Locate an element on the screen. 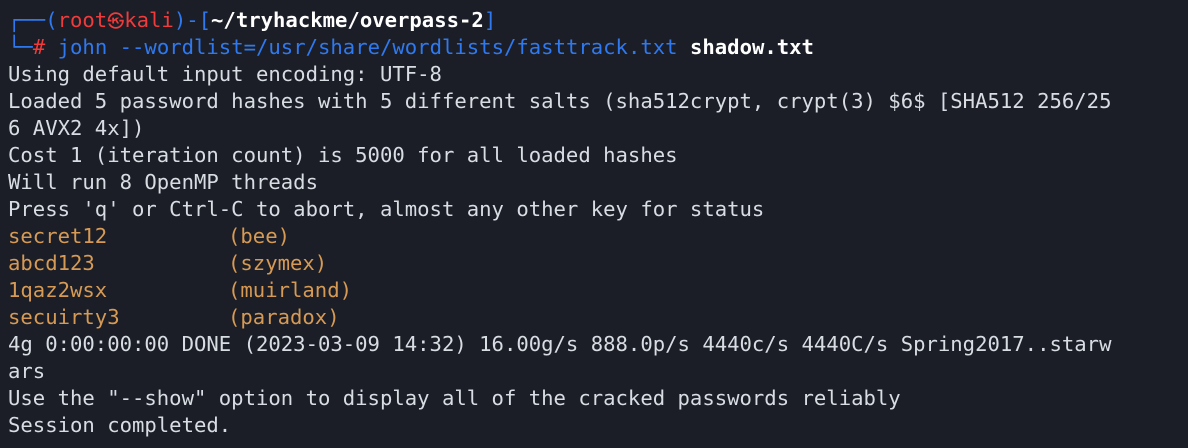 The width and height of the screenshot is (1188, 448). cracked-password: secuirty3 is located at coordinates (64, 317).